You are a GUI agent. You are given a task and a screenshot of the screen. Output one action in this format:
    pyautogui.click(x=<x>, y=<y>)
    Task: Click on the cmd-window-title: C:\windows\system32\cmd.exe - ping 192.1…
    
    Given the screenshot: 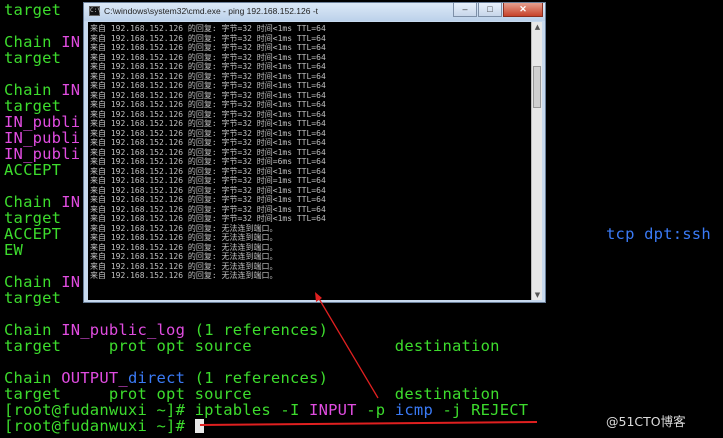 What is the action you would take?
    pyautogui.click(x=211, y=11)
    